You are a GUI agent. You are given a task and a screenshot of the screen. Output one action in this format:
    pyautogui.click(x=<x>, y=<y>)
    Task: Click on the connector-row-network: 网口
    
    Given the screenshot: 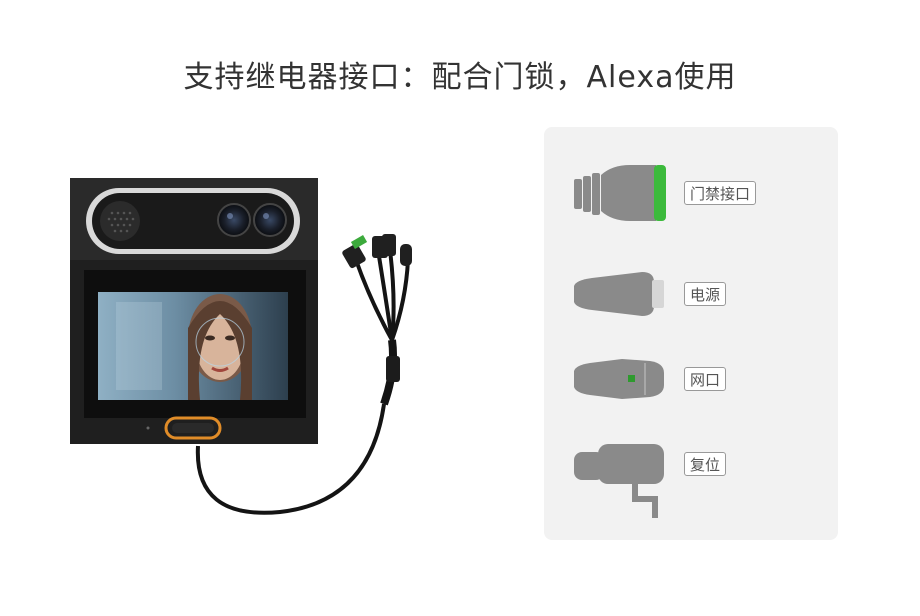 What is the action you would take?
    pyautogui.click(x=691, y=379)
    